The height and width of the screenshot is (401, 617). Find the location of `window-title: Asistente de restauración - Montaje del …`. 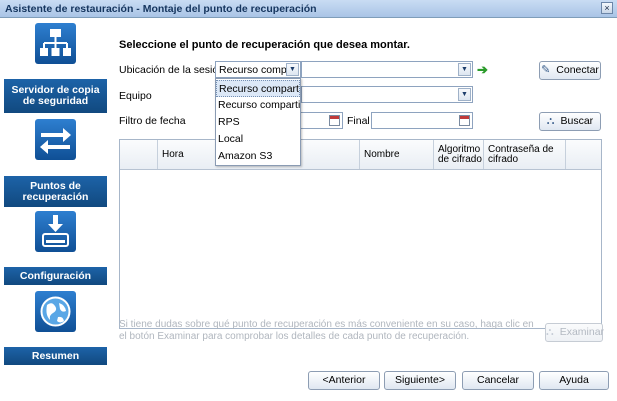

window-title: Asistente de restauración - Montaje del … is located at coordinates (161, 9).